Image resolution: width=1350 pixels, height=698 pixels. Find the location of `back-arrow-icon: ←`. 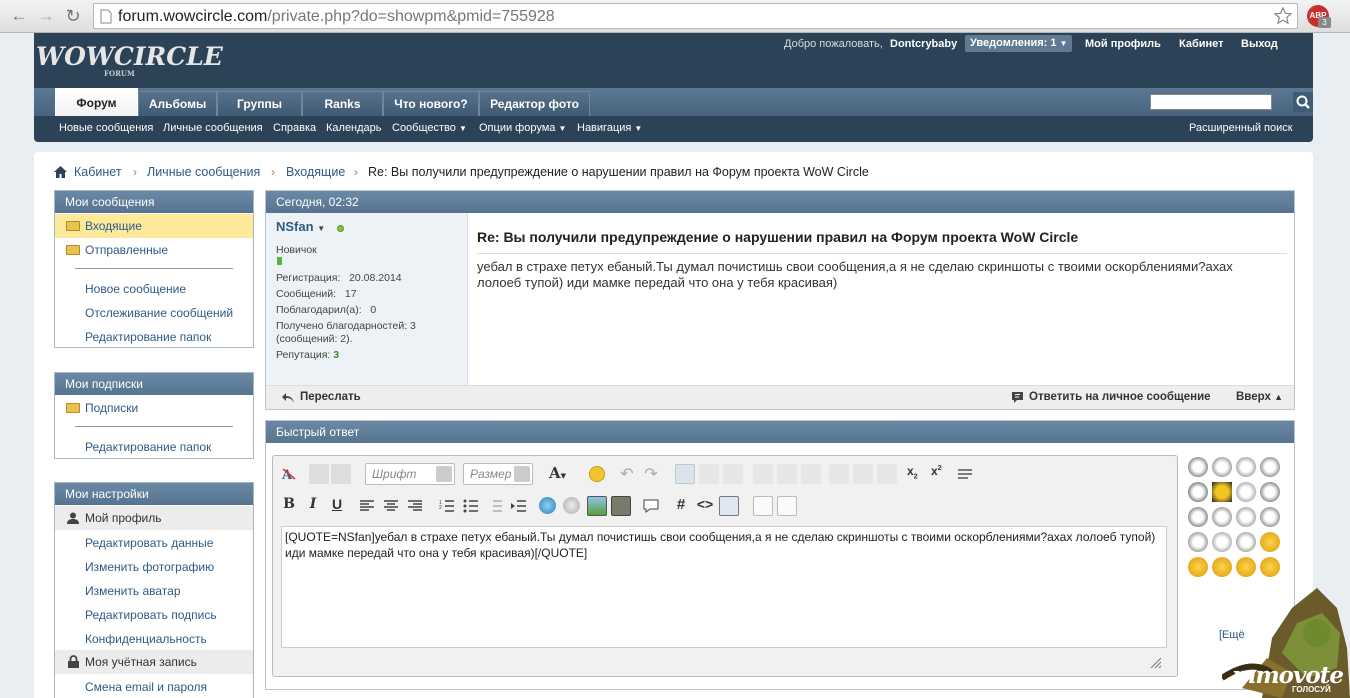

back-arrow-icon: ← is located at coordinates (19, 16).